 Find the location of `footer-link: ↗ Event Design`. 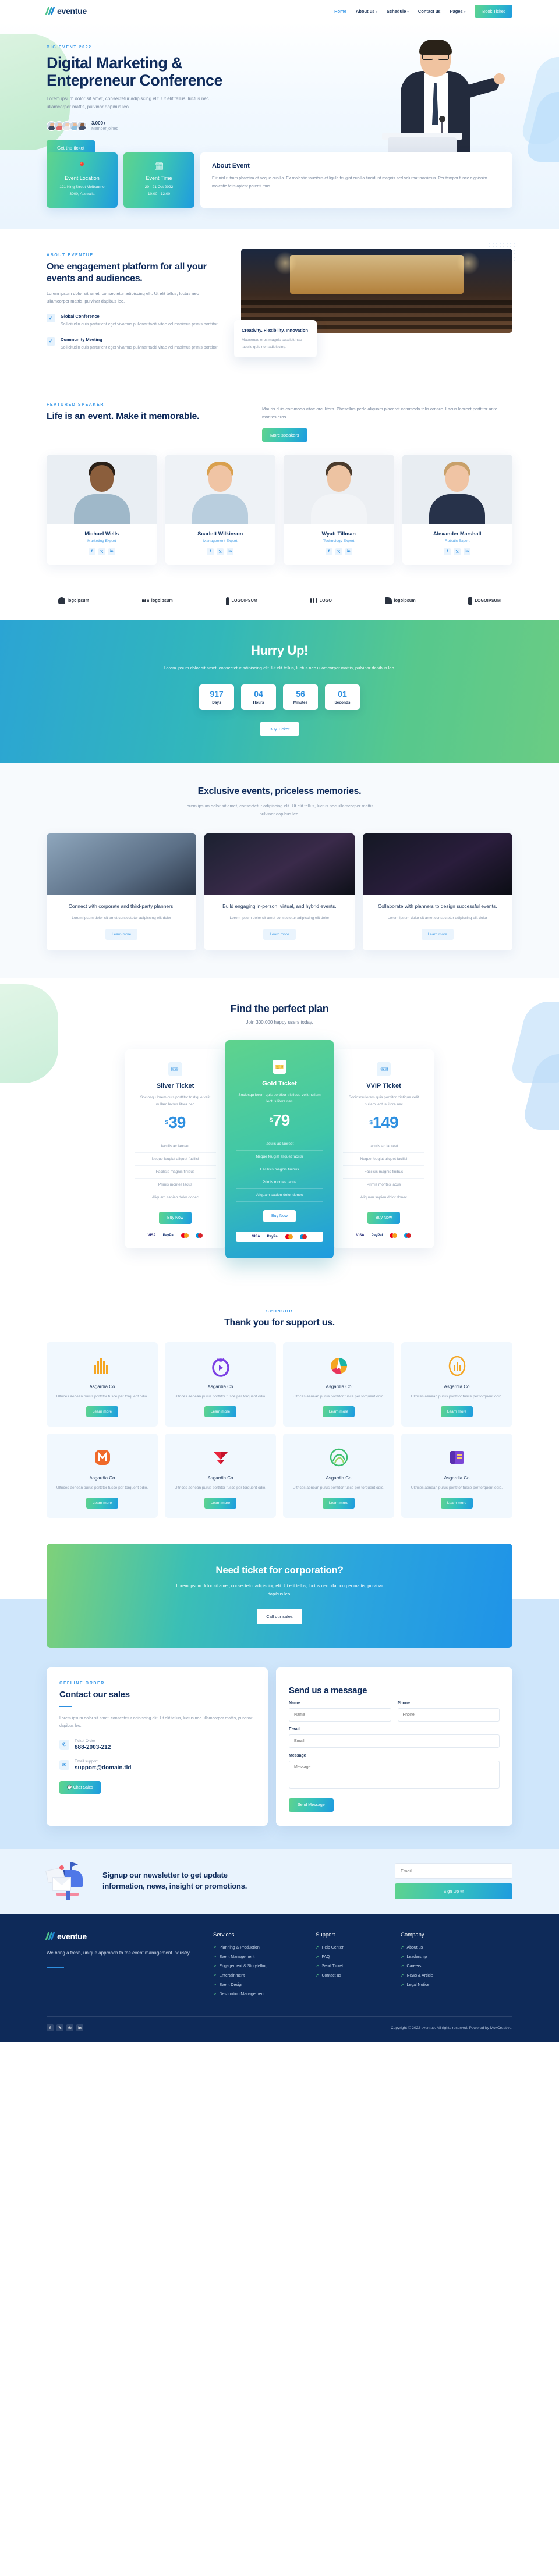

footer-link: ↗ Event Design is located at coordinates (254, 1985).